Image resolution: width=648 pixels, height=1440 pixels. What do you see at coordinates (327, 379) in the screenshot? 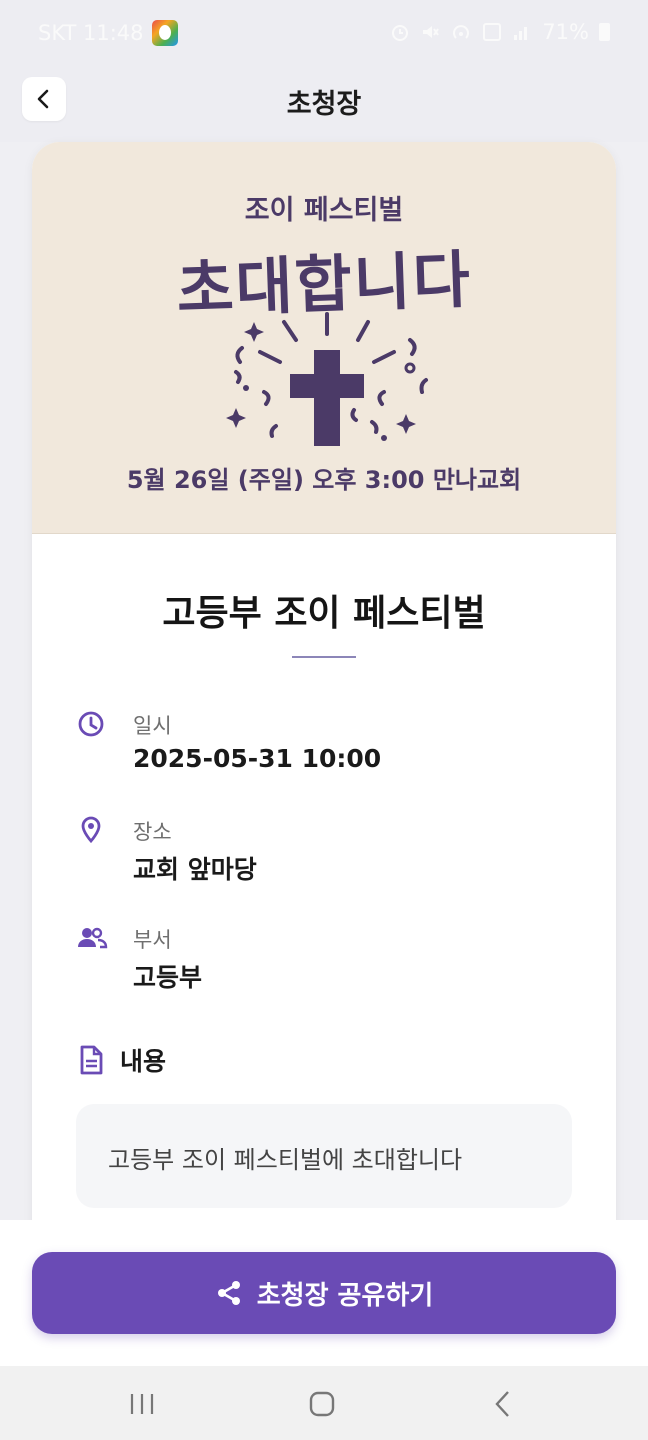
I see `cross-icon` at bounding box center [327, 379].